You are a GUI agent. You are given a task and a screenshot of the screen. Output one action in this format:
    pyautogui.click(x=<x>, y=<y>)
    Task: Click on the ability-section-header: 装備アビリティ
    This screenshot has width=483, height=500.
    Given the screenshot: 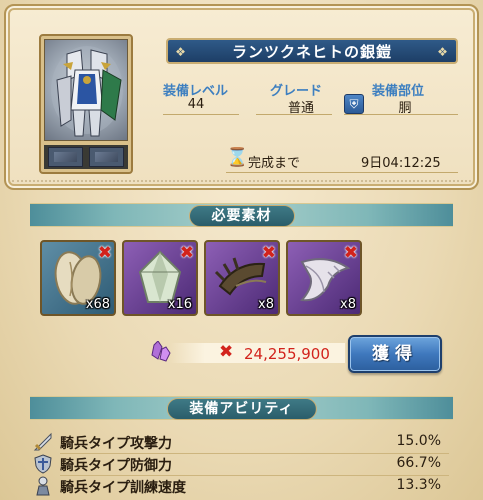 What is the action you would take?
    pyautogui.click(x=241, y=408)
    